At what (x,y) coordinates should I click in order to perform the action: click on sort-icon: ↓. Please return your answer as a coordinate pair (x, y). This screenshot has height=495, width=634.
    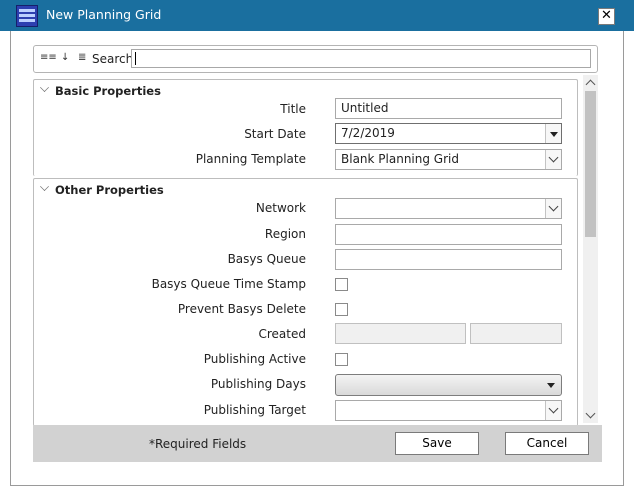
    Looking at the image, I should click on (65, 57).